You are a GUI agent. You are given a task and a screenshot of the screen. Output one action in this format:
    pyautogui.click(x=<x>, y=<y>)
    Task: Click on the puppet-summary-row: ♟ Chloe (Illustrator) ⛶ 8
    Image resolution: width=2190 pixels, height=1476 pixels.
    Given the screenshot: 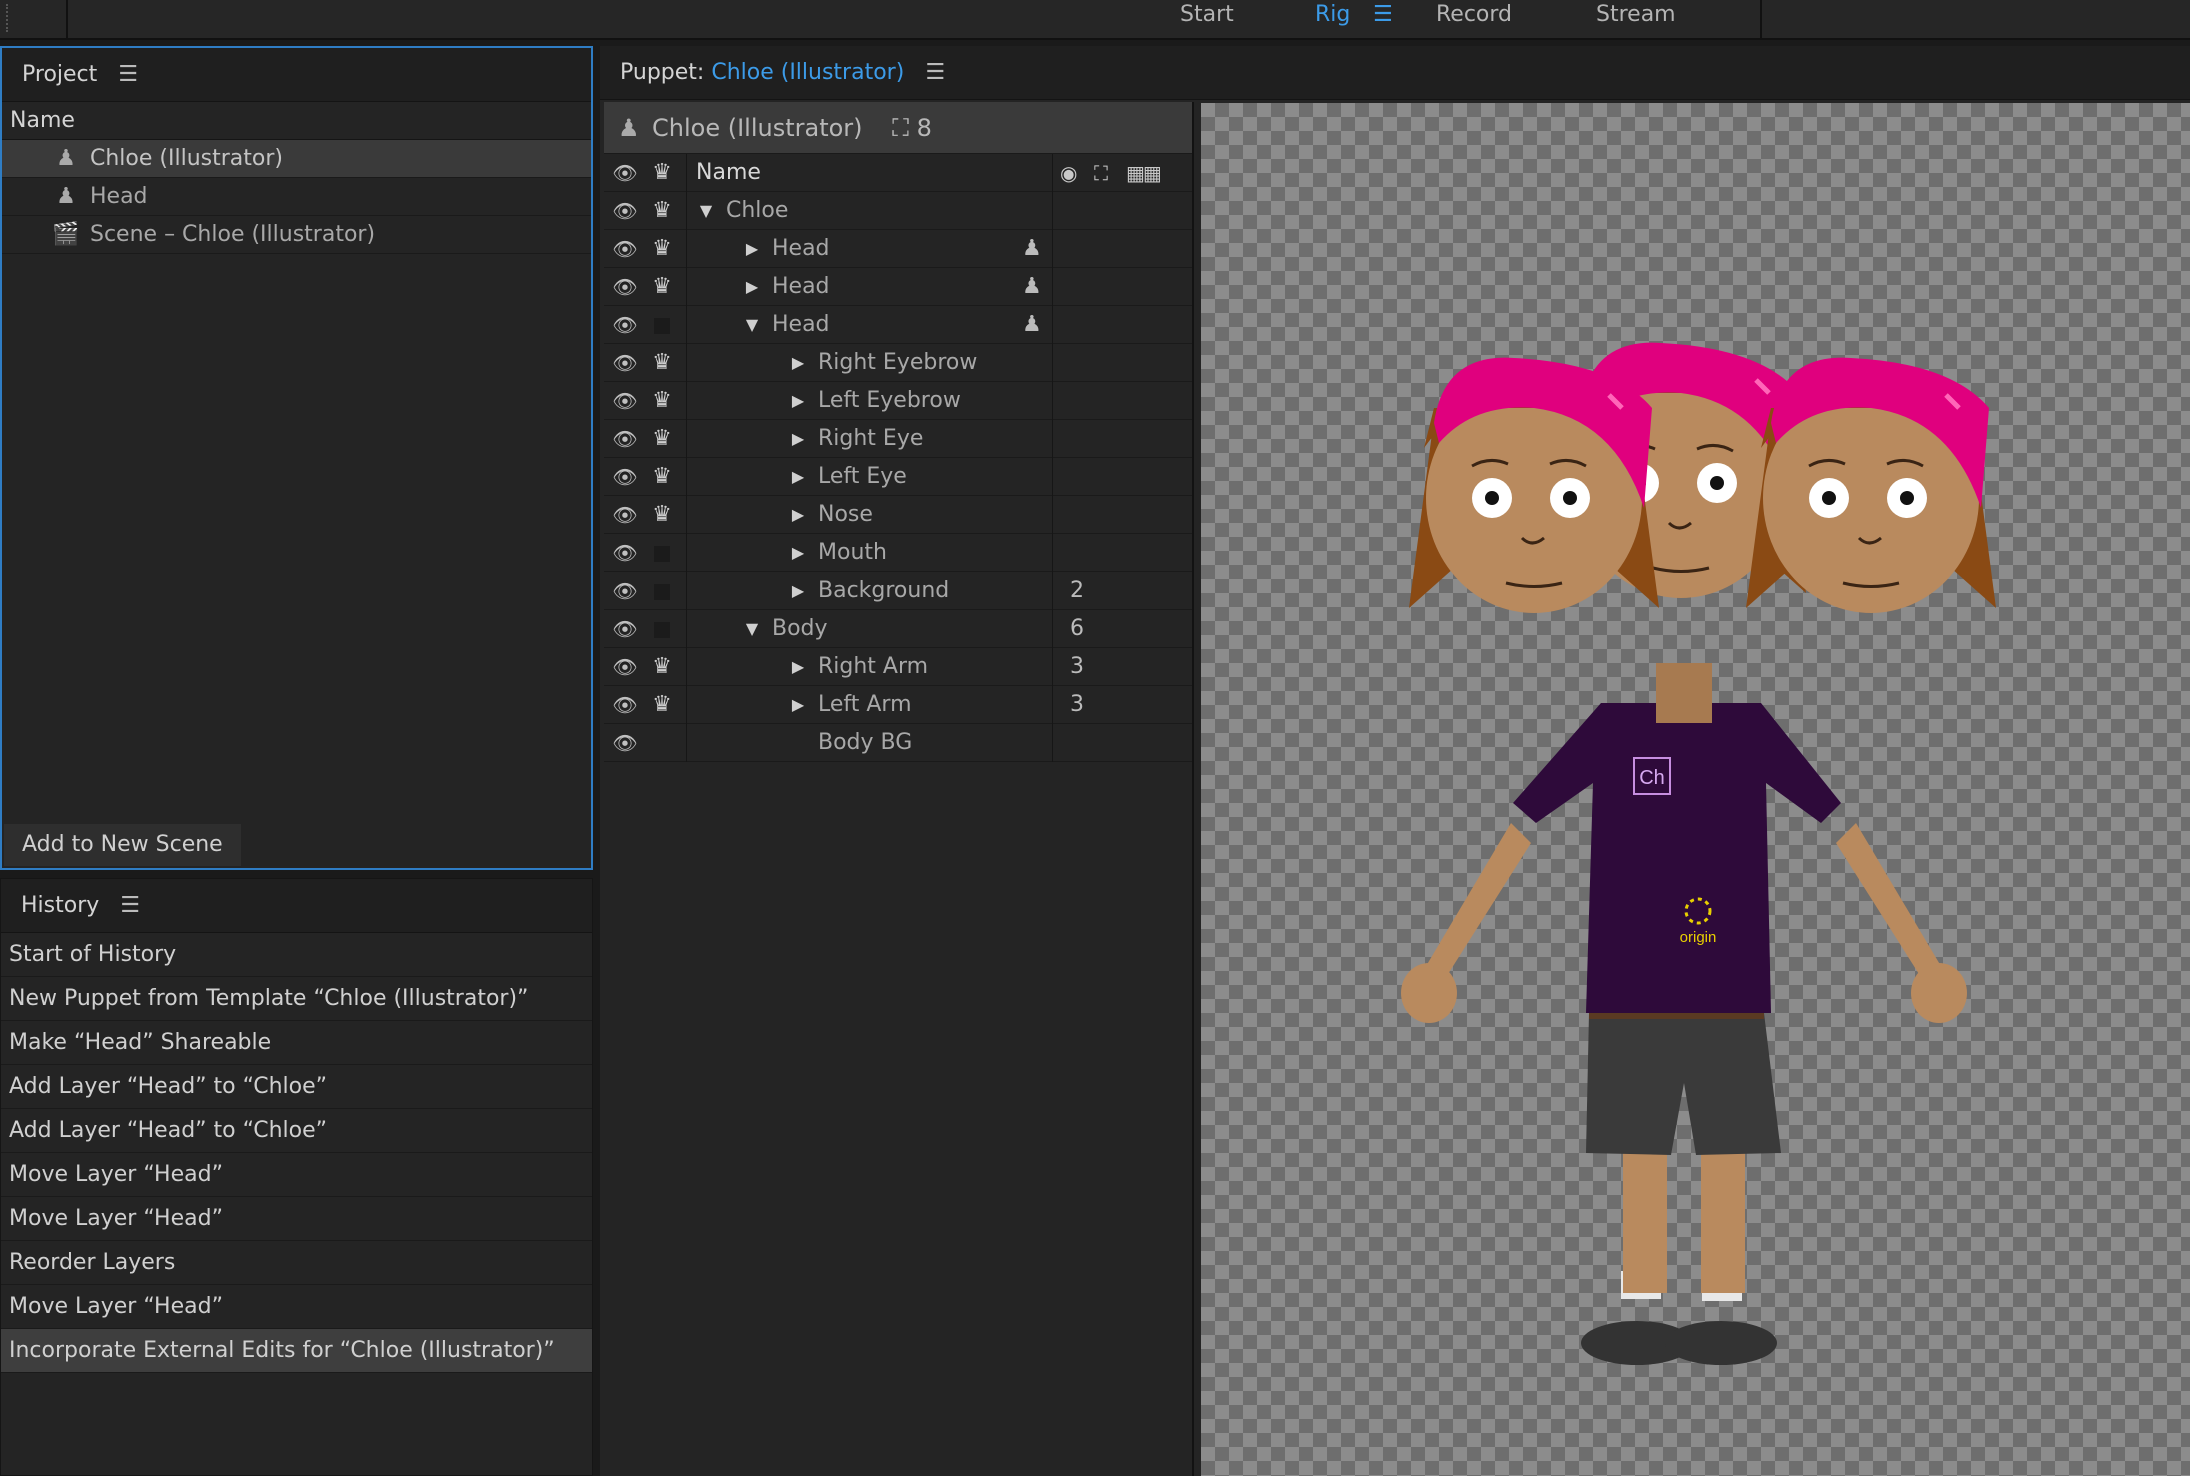 What is the action you would take?
    pyautogui.click(x=898, y=128)
    